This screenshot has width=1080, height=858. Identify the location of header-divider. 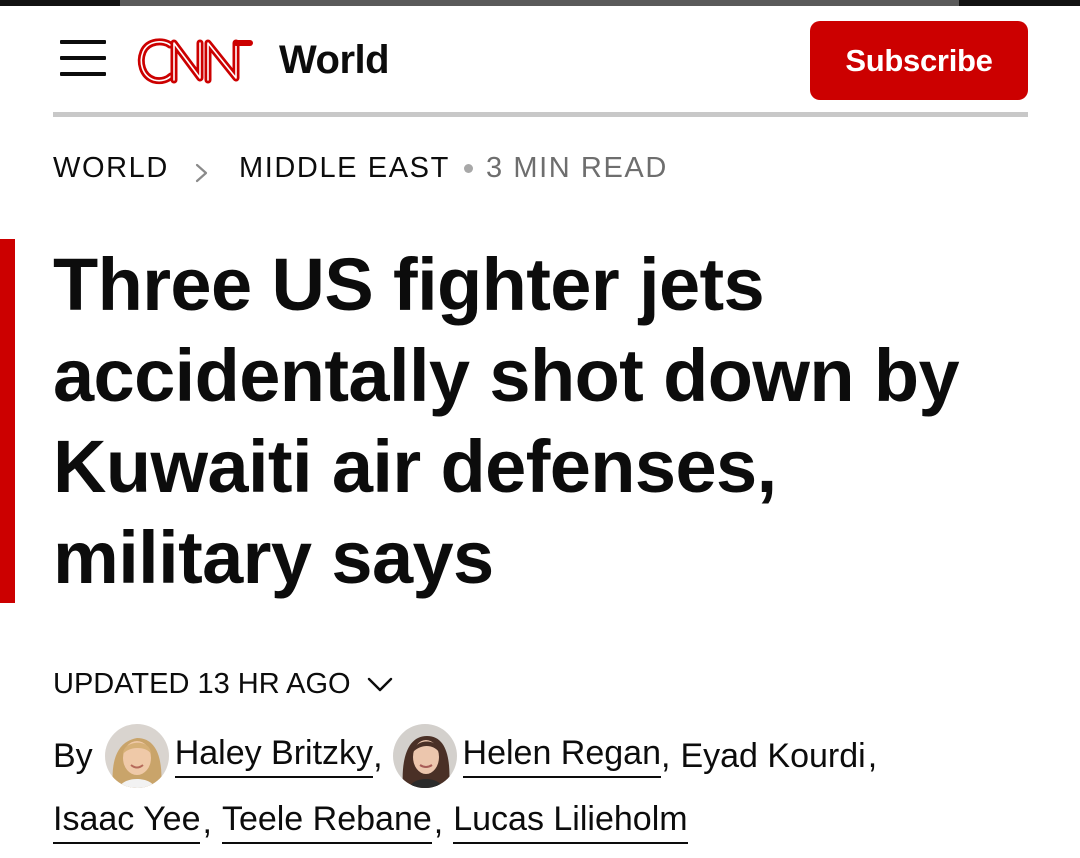
(540, 114).